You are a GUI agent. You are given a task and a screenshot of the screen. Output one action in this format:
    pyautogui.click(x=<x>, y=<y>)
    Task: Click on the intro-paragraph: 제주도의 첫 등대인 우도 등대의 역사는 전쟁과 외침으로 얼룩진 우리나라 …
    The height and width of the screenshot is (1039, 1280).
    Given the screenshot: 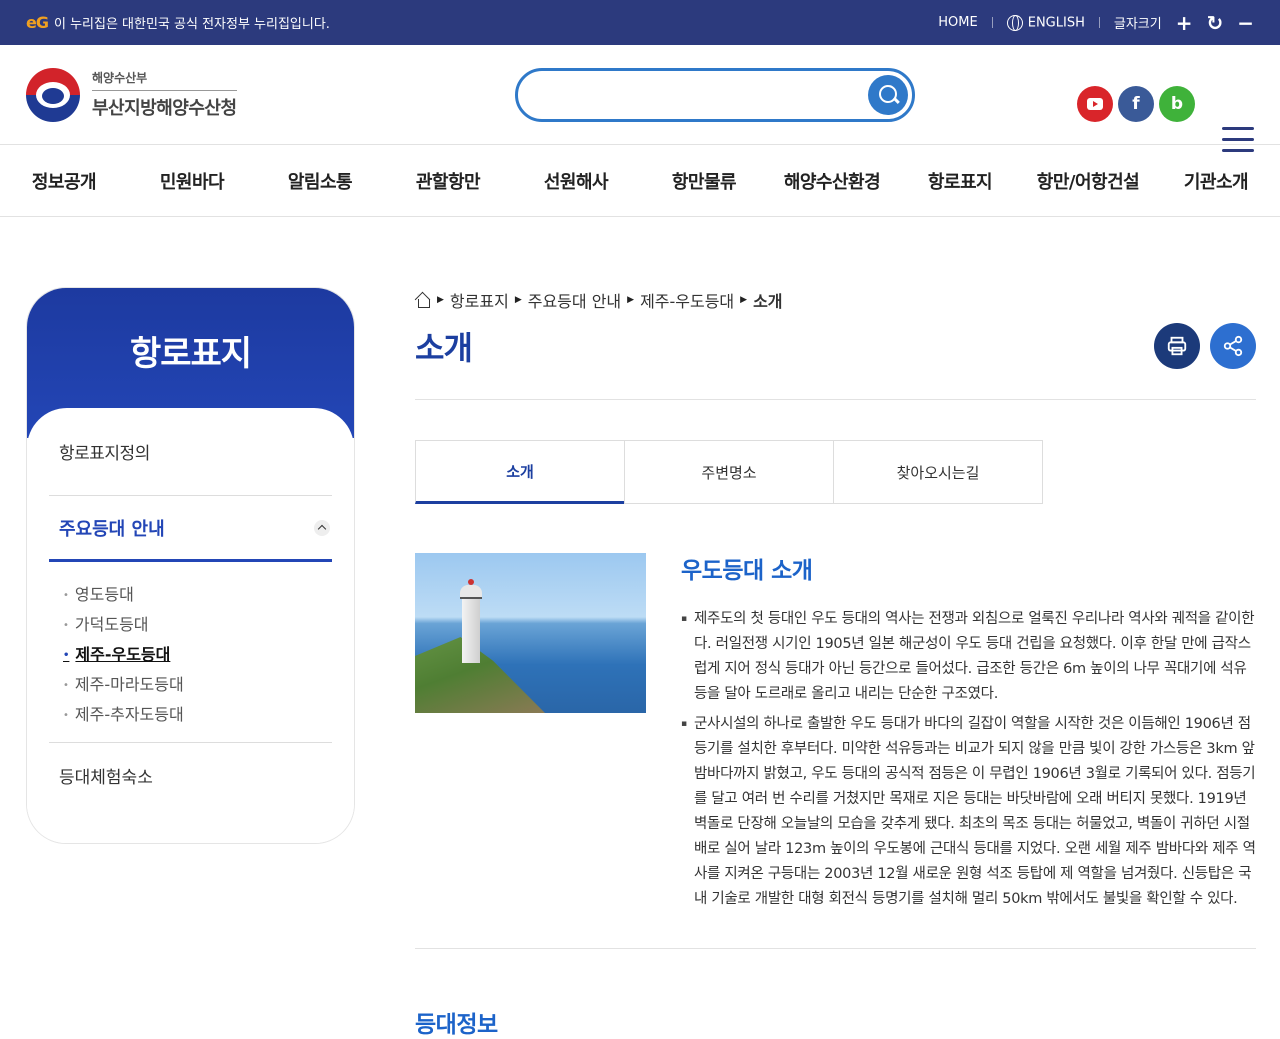 What is the action you would take?
    pyautogui.click(x=968, y=657)
    